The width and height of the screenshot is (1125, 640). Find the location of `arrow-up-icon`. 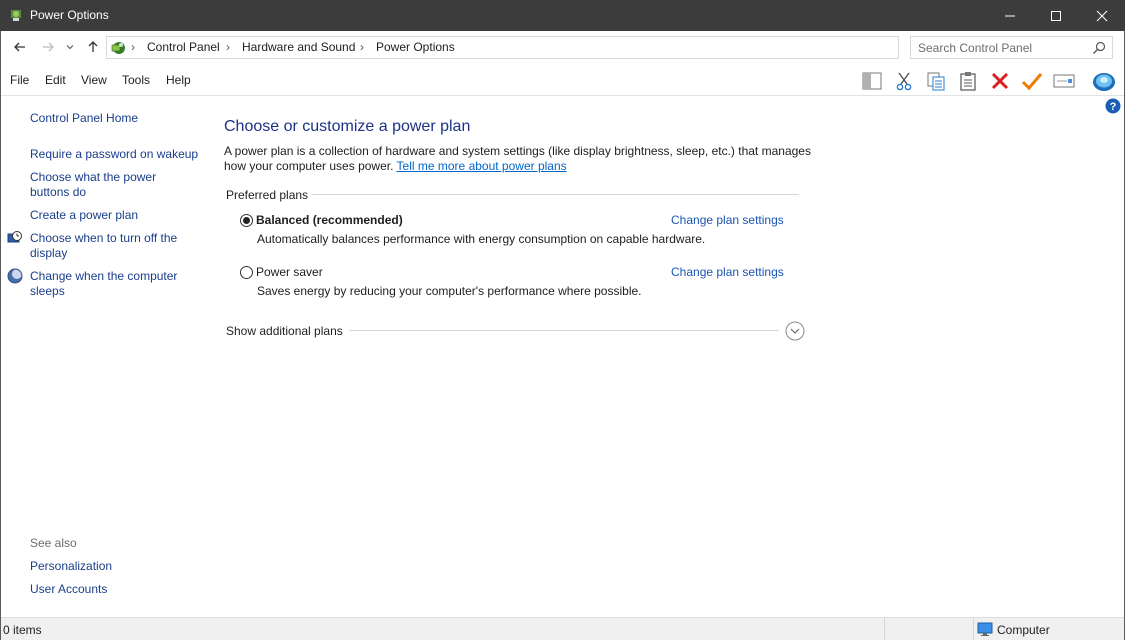

arrow-up-icon is located at coordinates (93, 46).